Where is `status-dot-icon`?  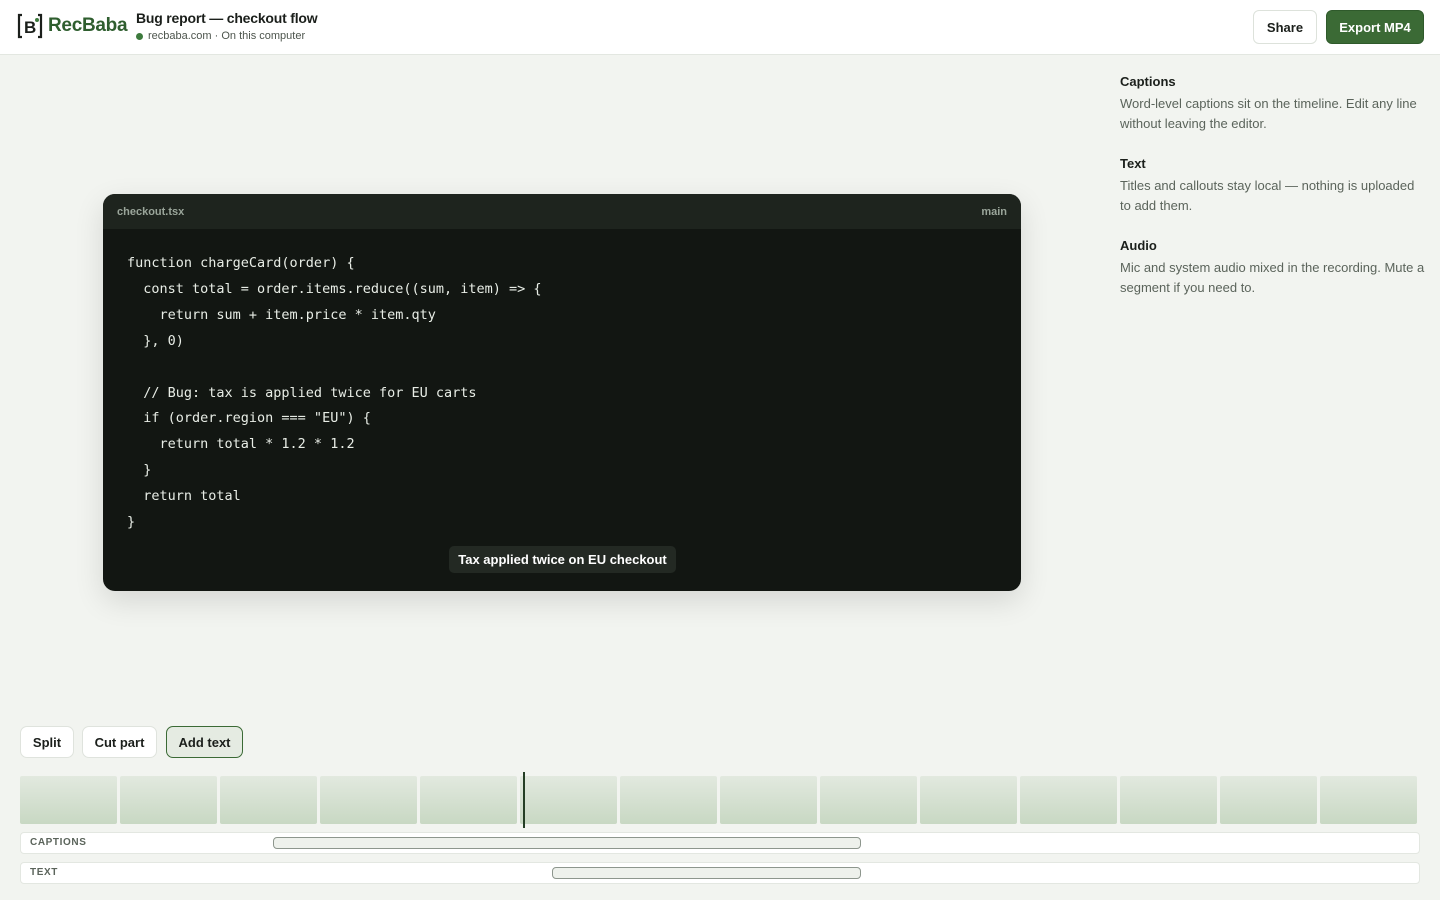
status-dot-icon is located at coordinates (139, 36).